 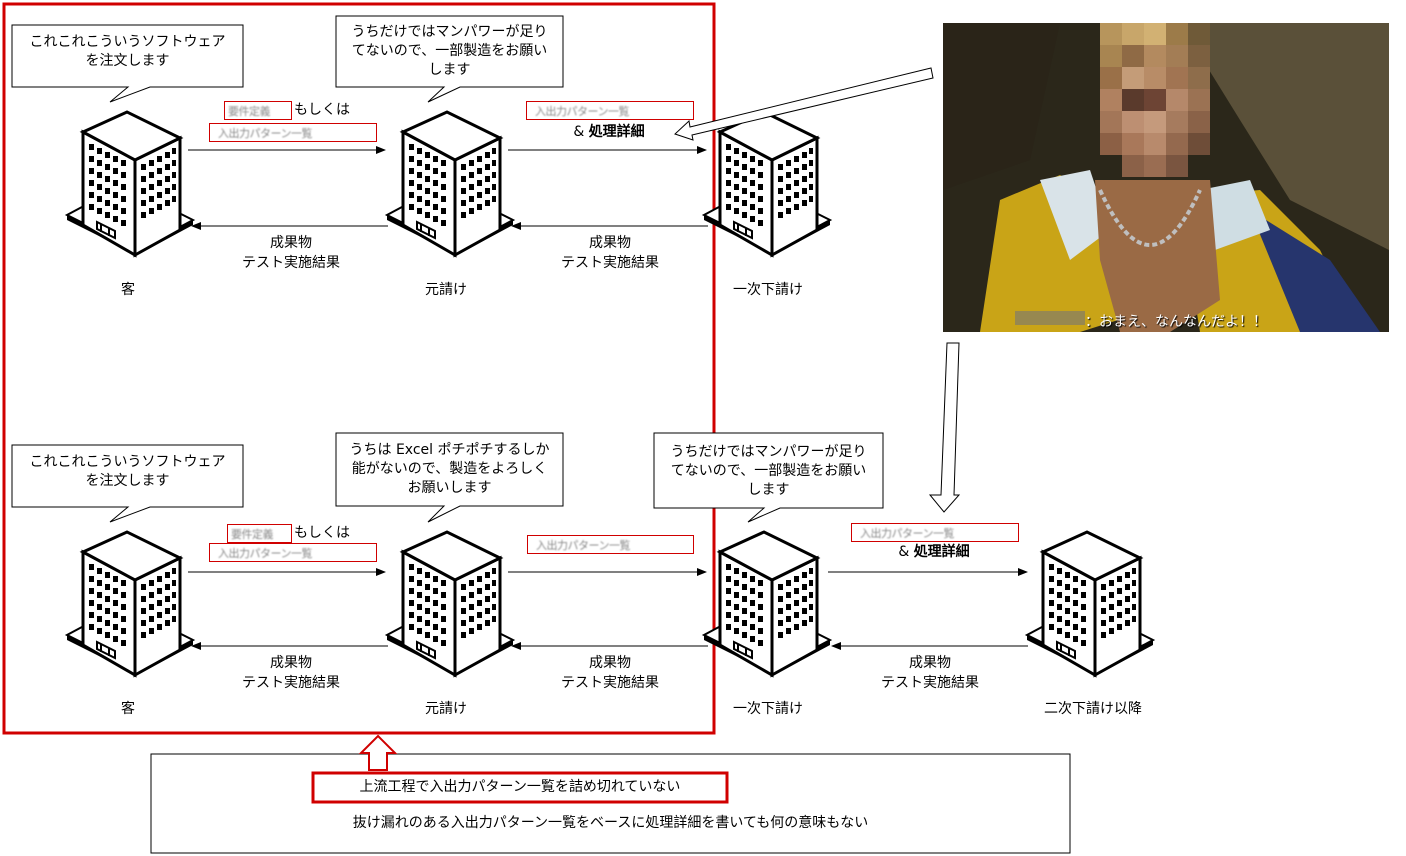 I want to click on building-icon-bottom-client, so click(x=130, y=603).